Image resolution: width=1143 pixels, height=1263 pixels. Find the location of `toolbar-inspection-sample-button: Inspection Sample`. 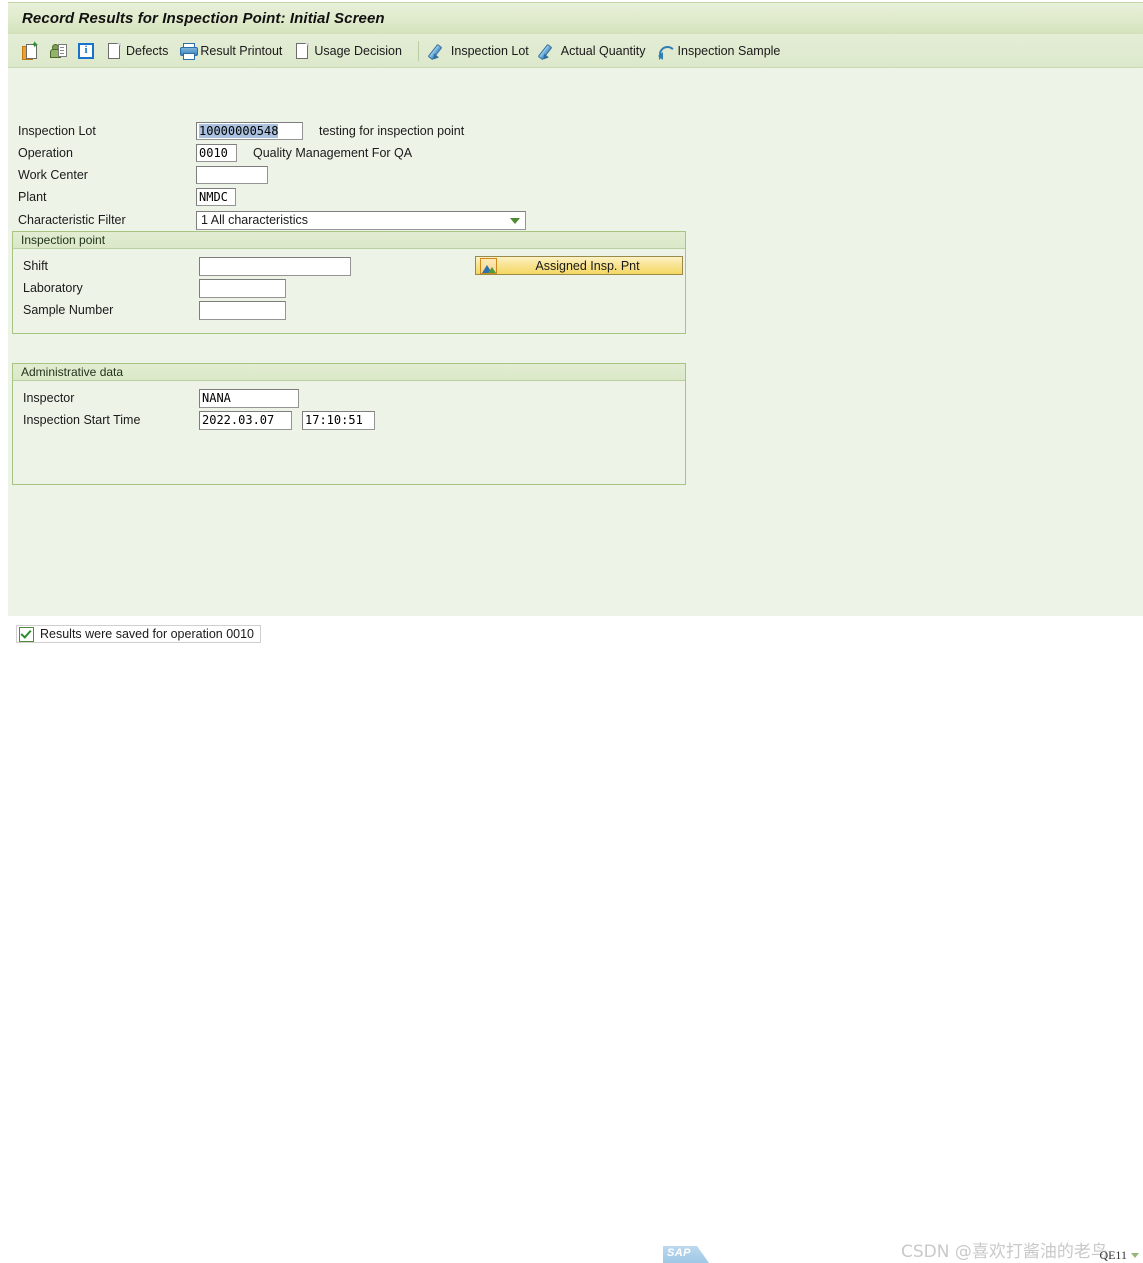

toolbar-inspection-sample-button: Inspection Sample is located at coordinates (721, 51).